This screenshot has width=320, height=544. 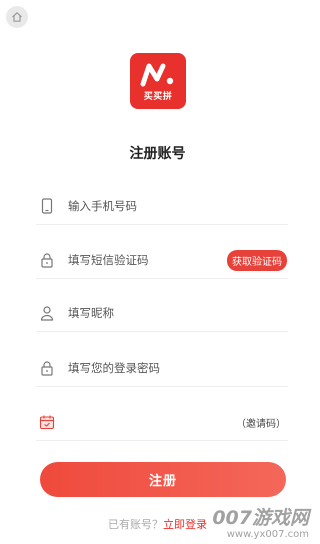 I want to click on login-link: 立即登录, so click(x=185, y=524).